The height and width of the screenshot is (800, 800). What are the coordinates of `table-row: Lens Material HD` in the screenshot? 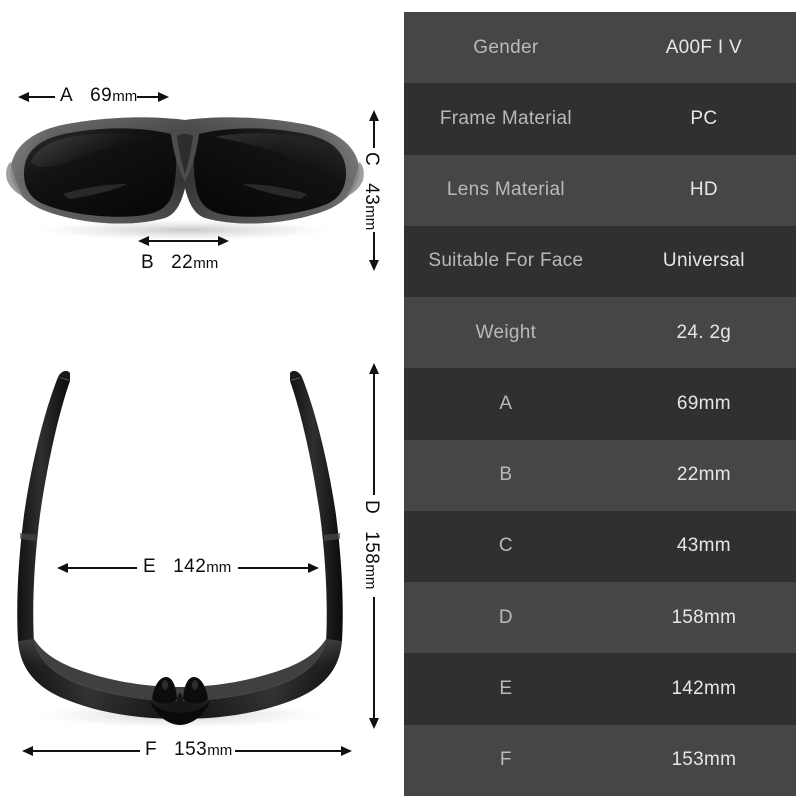 It's located at (600, 190).